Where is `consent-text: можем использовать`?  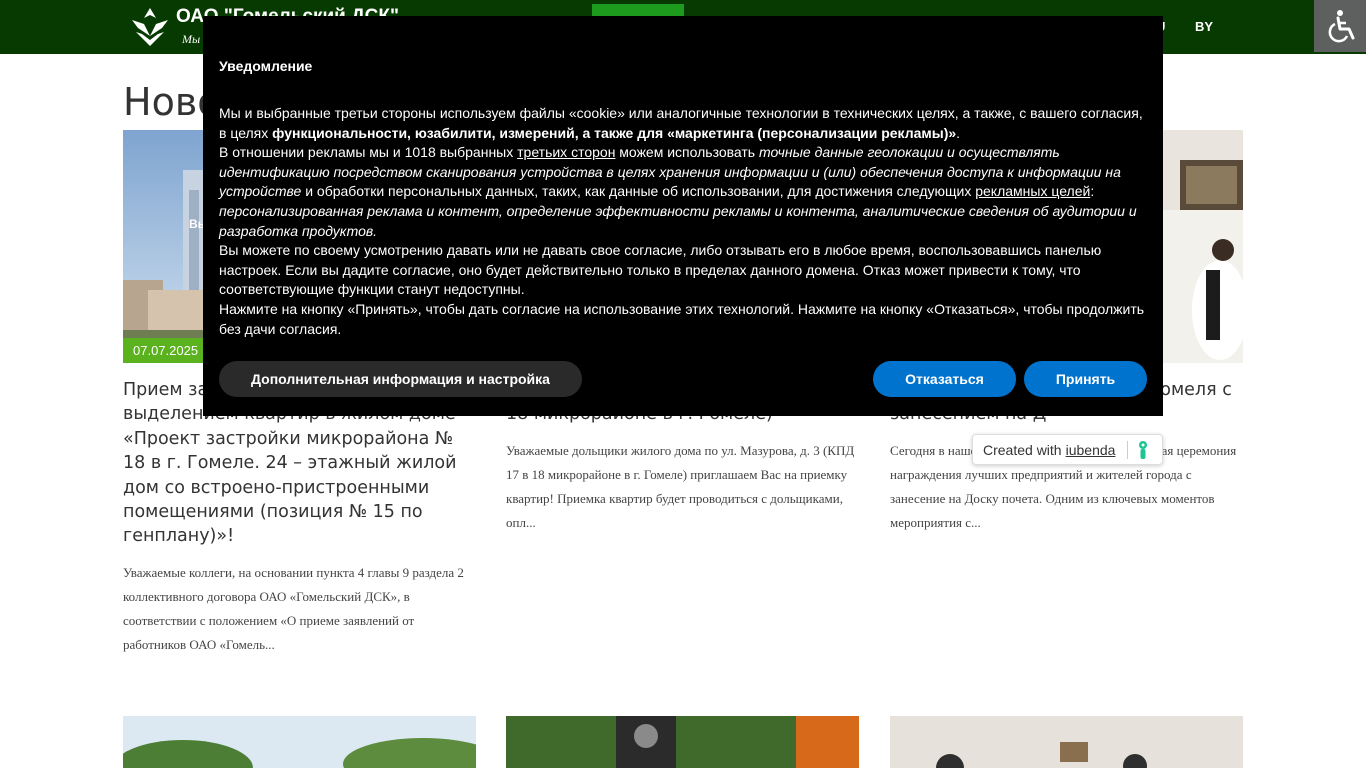
consent-text: можем использовать is located at coordinates (687, 152).